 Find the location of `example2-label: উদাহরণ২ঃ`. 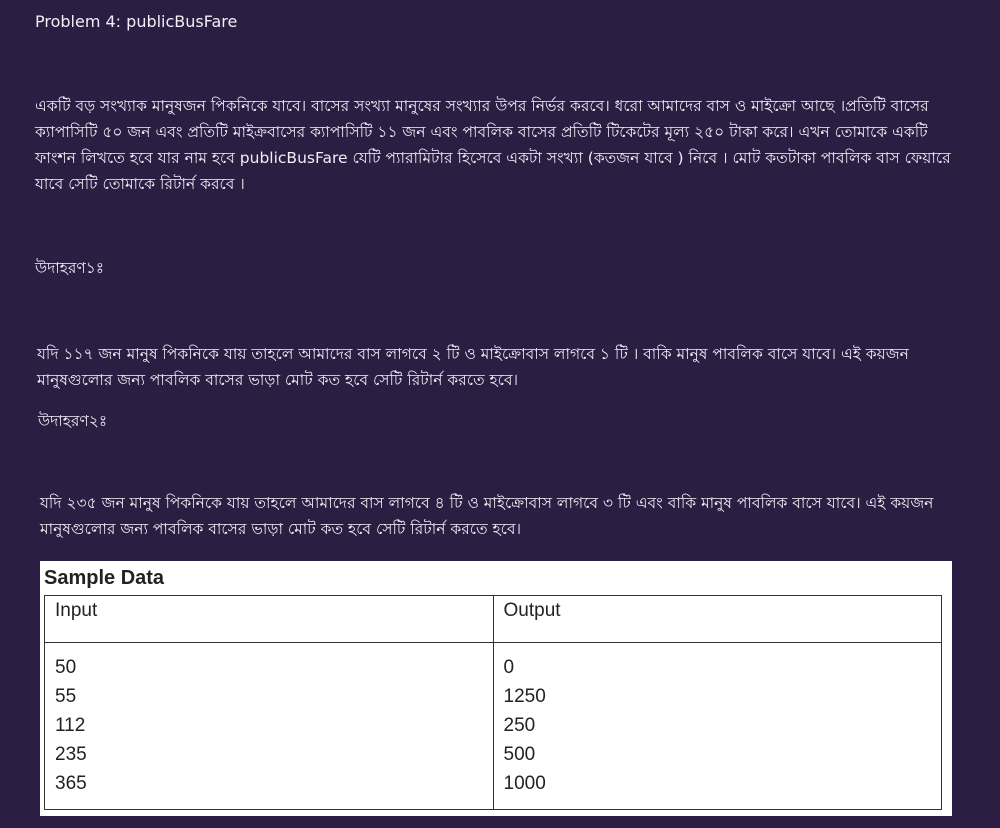

example2-label: উদাহরণ২ঃ is located at coordinates (73, 421).